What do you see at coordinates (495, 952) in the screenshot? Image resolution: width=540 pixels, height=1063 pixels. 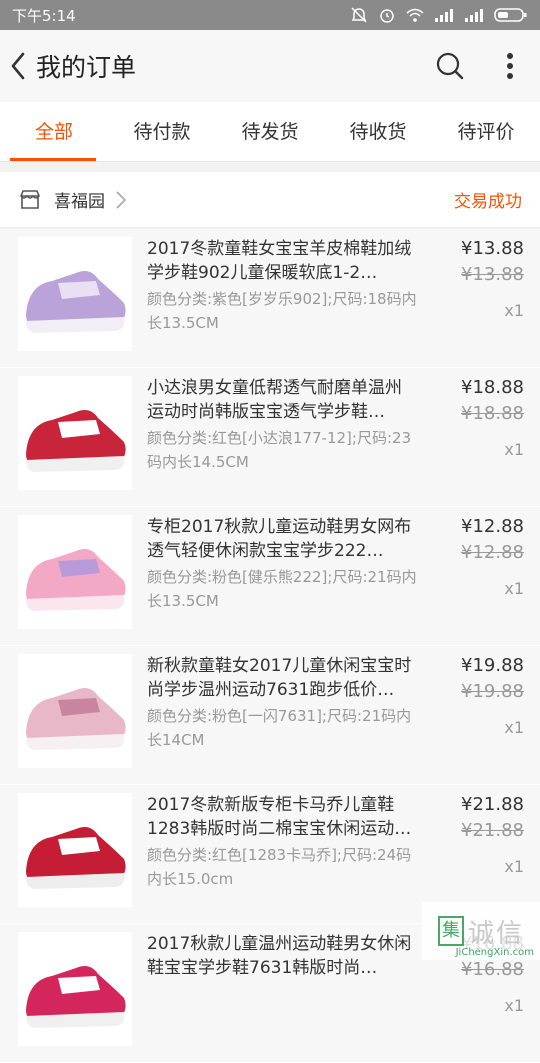 I see `watermark-url: JiChengXin.com` at bounding box center [495, 952].